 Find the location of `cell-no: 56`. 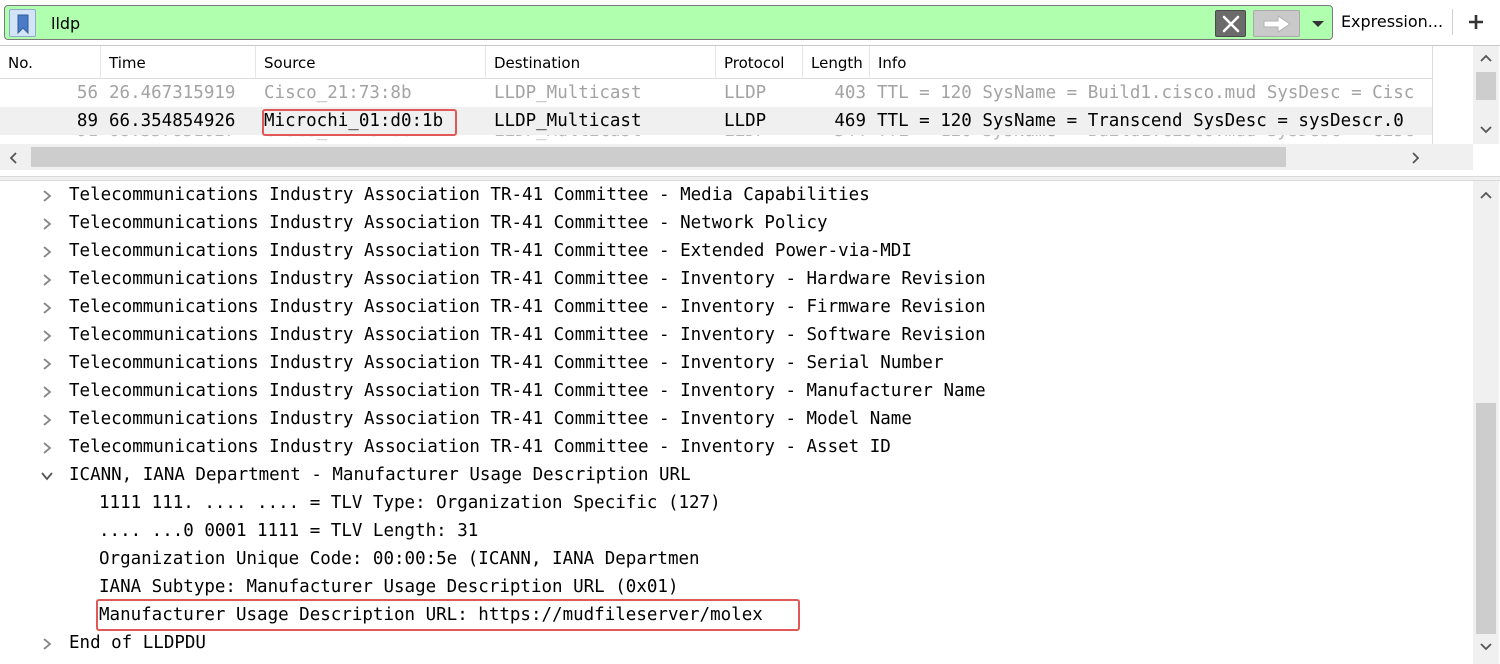

cell-no: 56 is located at coordinates (87, 93).